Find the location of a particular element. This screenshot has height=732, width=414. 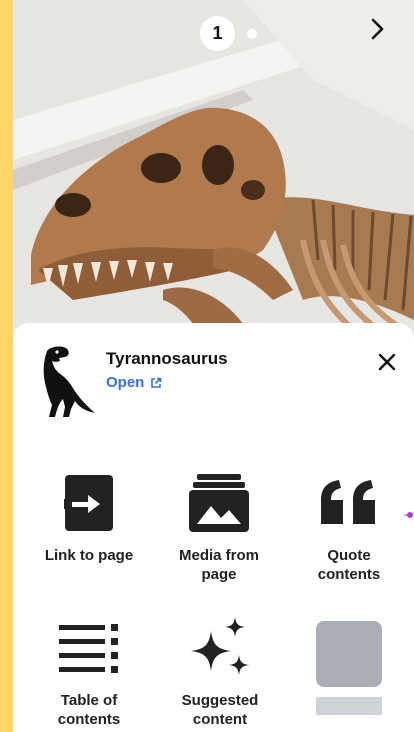

close-icon is located at coordinates (387, 362).